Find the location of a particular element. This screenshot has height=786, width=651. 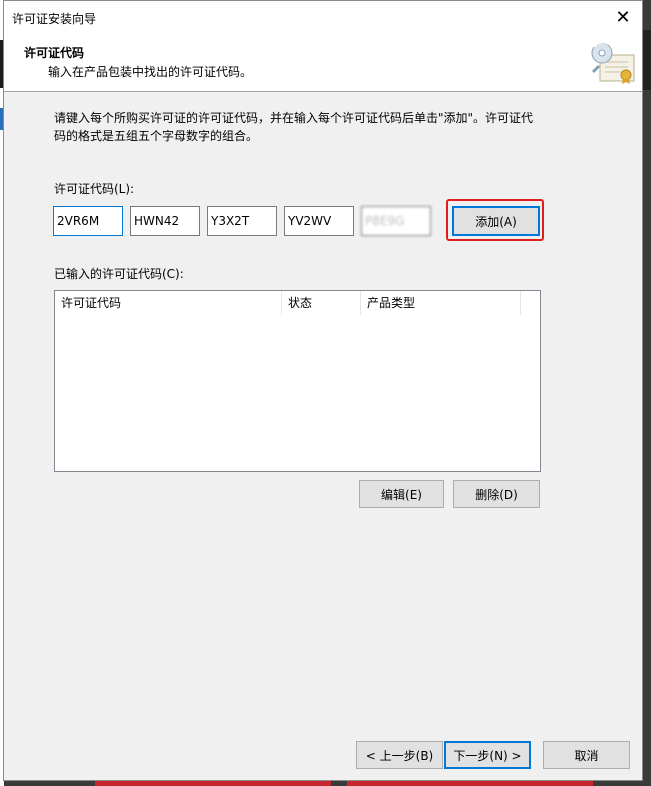

delete-button: 删除(D) is located at coordinates (496, 494).